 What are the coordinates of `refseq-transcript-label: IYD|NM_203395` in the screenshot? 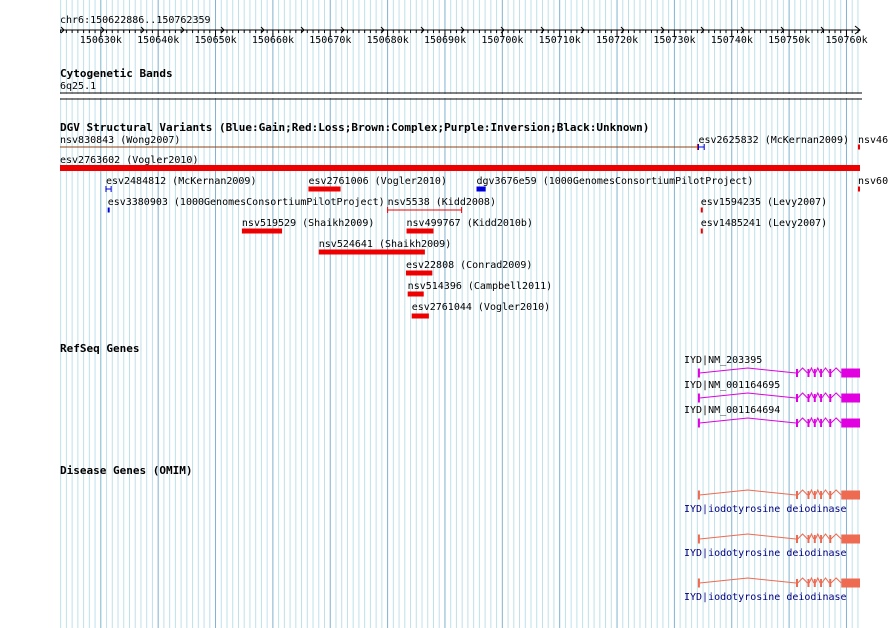 It's located at (723, 360).